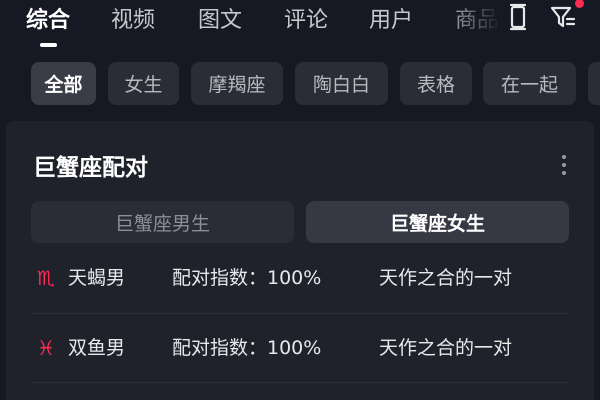  I want to click on segment-cancer-female: 巨蟹座女生, so click(437, 222).